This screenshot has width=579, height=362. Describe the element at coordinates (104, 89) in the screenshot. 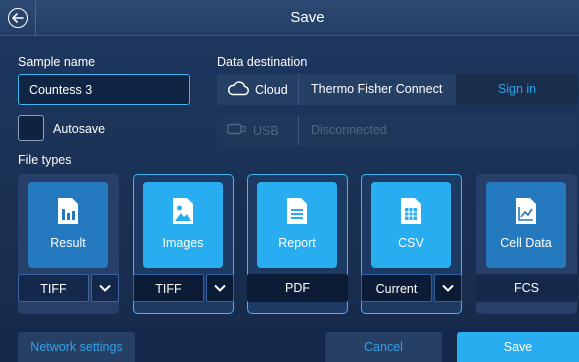

I see `sample-name-input` at that location.